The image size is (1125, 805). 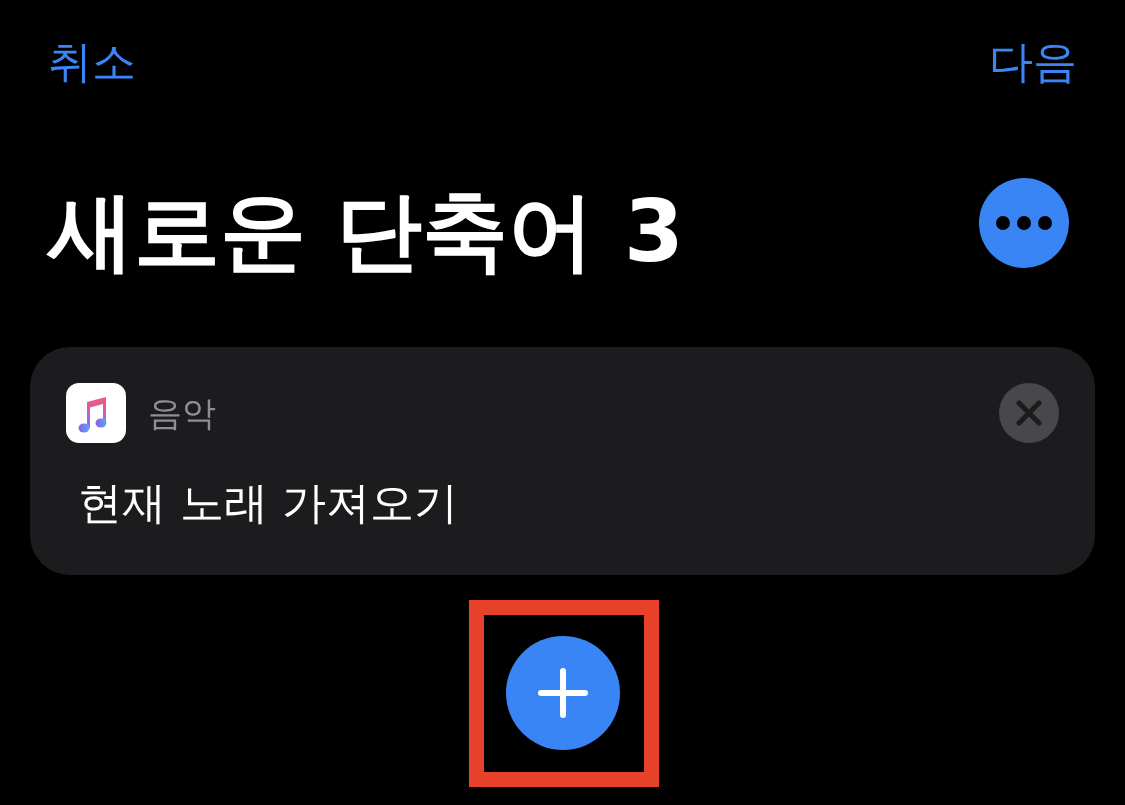 What do you see at coordinates (1029, 413) in the screenshot?
I see `close-icon` at bounding box center [1029, 413].